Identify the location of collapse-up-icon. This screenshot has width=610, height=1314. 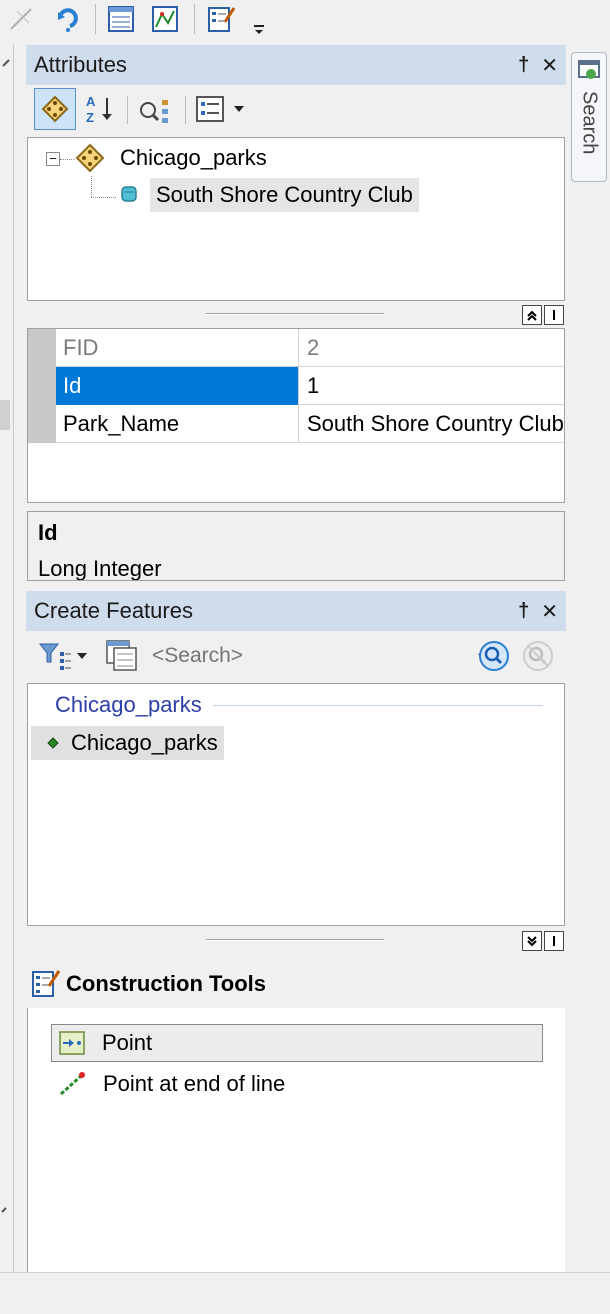
(532, 315).